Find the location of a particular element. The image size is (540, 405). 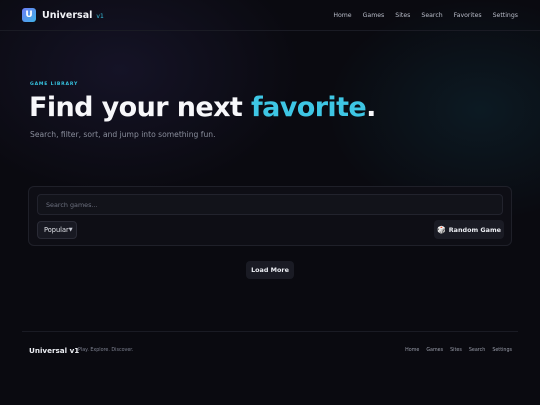

footer-link-home: Home is located at coordinates (412, 350).